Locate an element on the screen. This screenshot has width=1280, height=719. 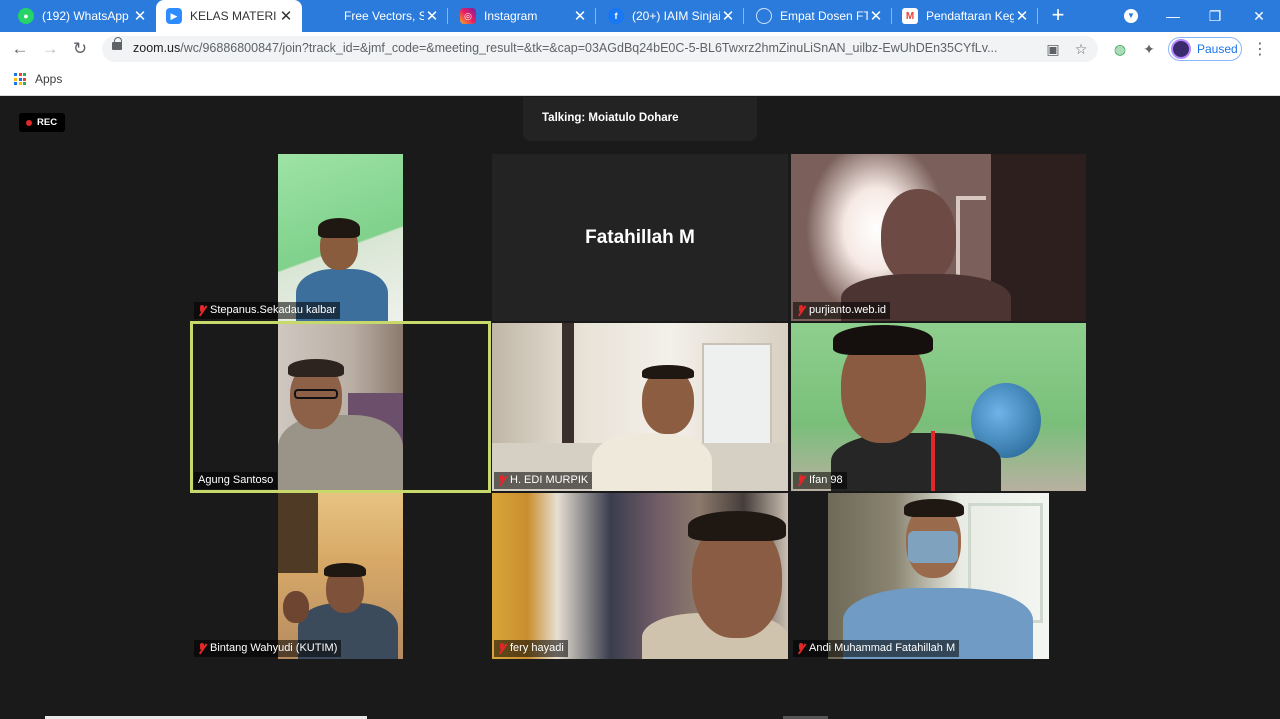
participant-name-label: H. EDI MURPIK is located at coordinates (543, 480).